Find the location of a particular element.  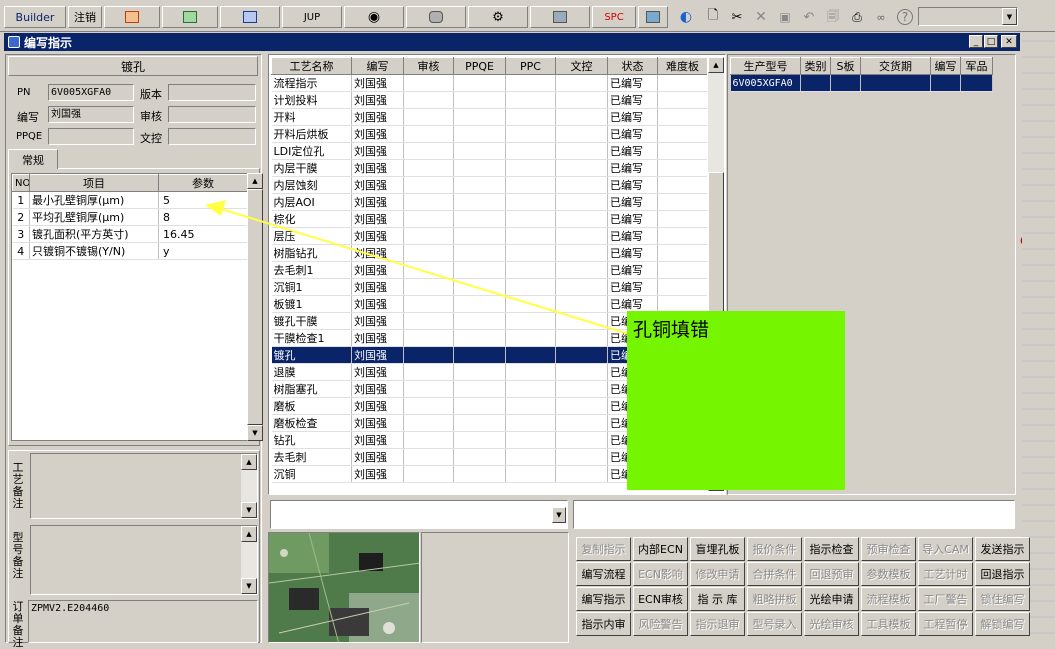

print-button: ⎙ is located at coordinates (857, 17).